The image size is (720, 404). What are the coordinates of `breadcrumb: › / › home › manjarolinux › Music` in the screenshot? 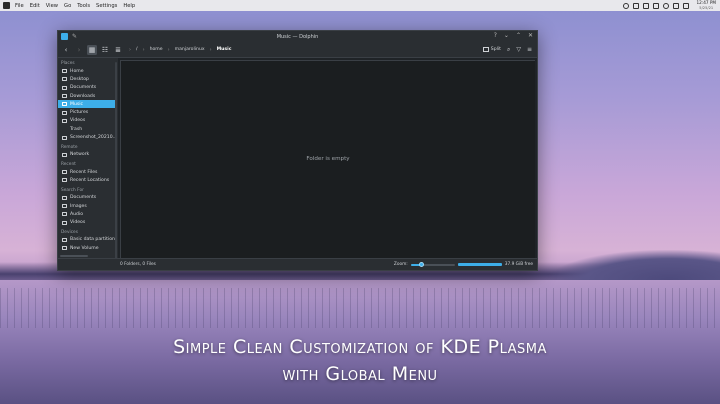 It's located at (180, 50).